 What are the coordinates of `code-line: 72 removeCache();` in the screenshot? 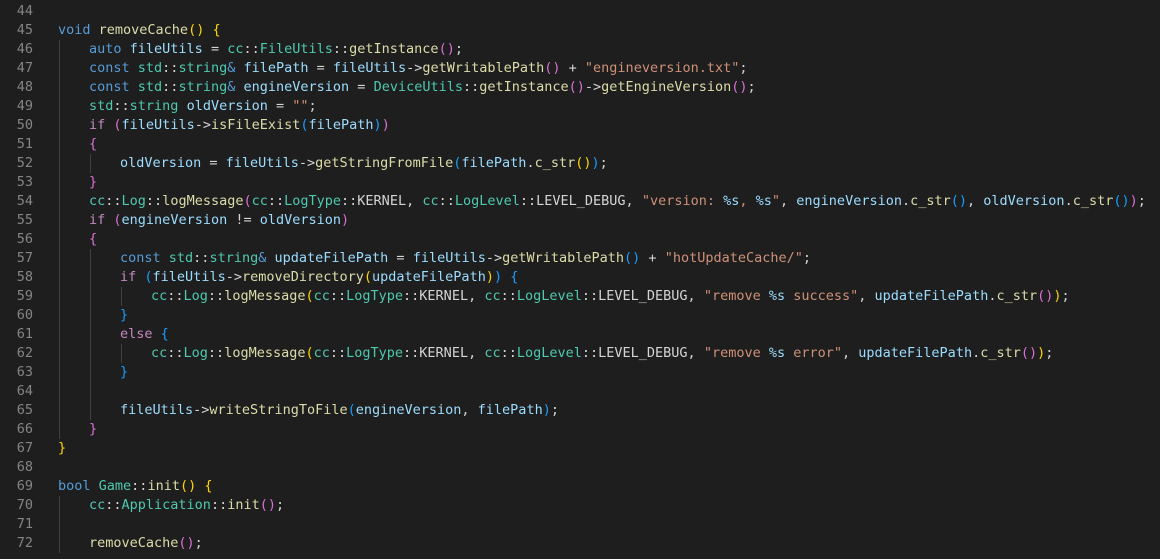 It's located at (580, 543).